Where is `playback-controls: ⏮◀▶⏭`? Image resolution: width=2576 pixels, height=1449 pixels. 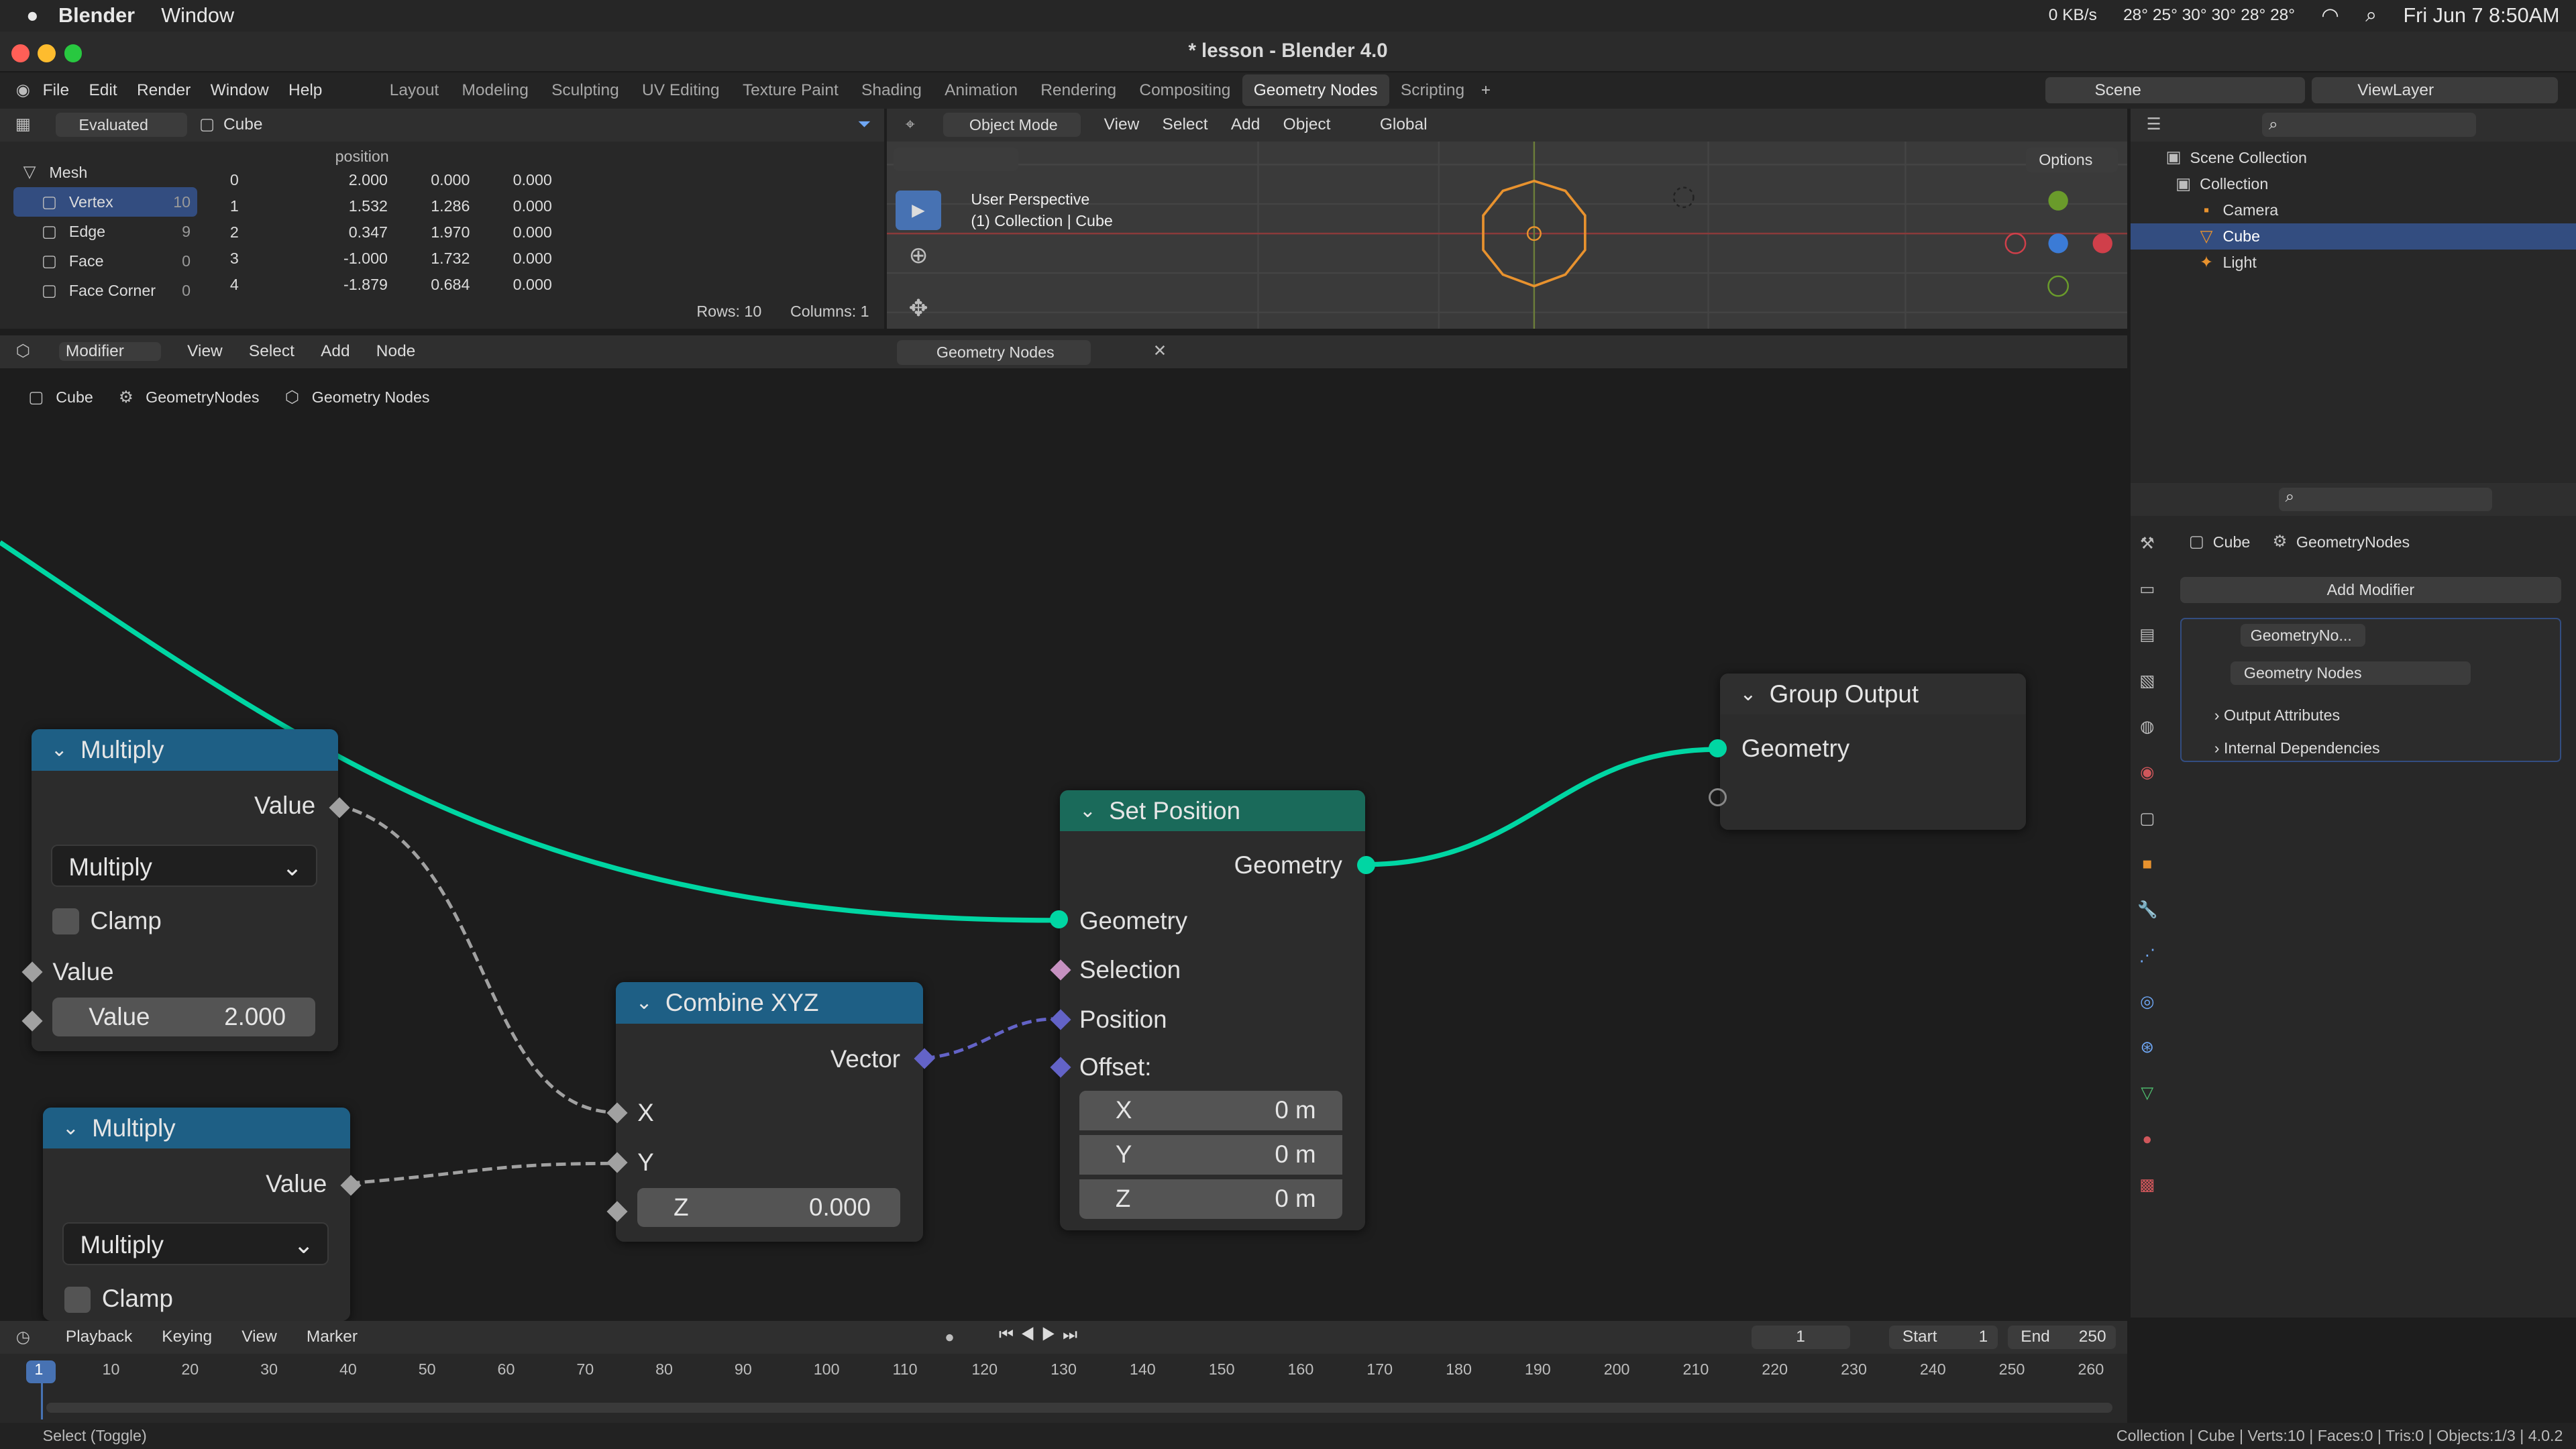
playback-controls: ⏮◀▶⏭ is located at coordinates (1041, 1335).